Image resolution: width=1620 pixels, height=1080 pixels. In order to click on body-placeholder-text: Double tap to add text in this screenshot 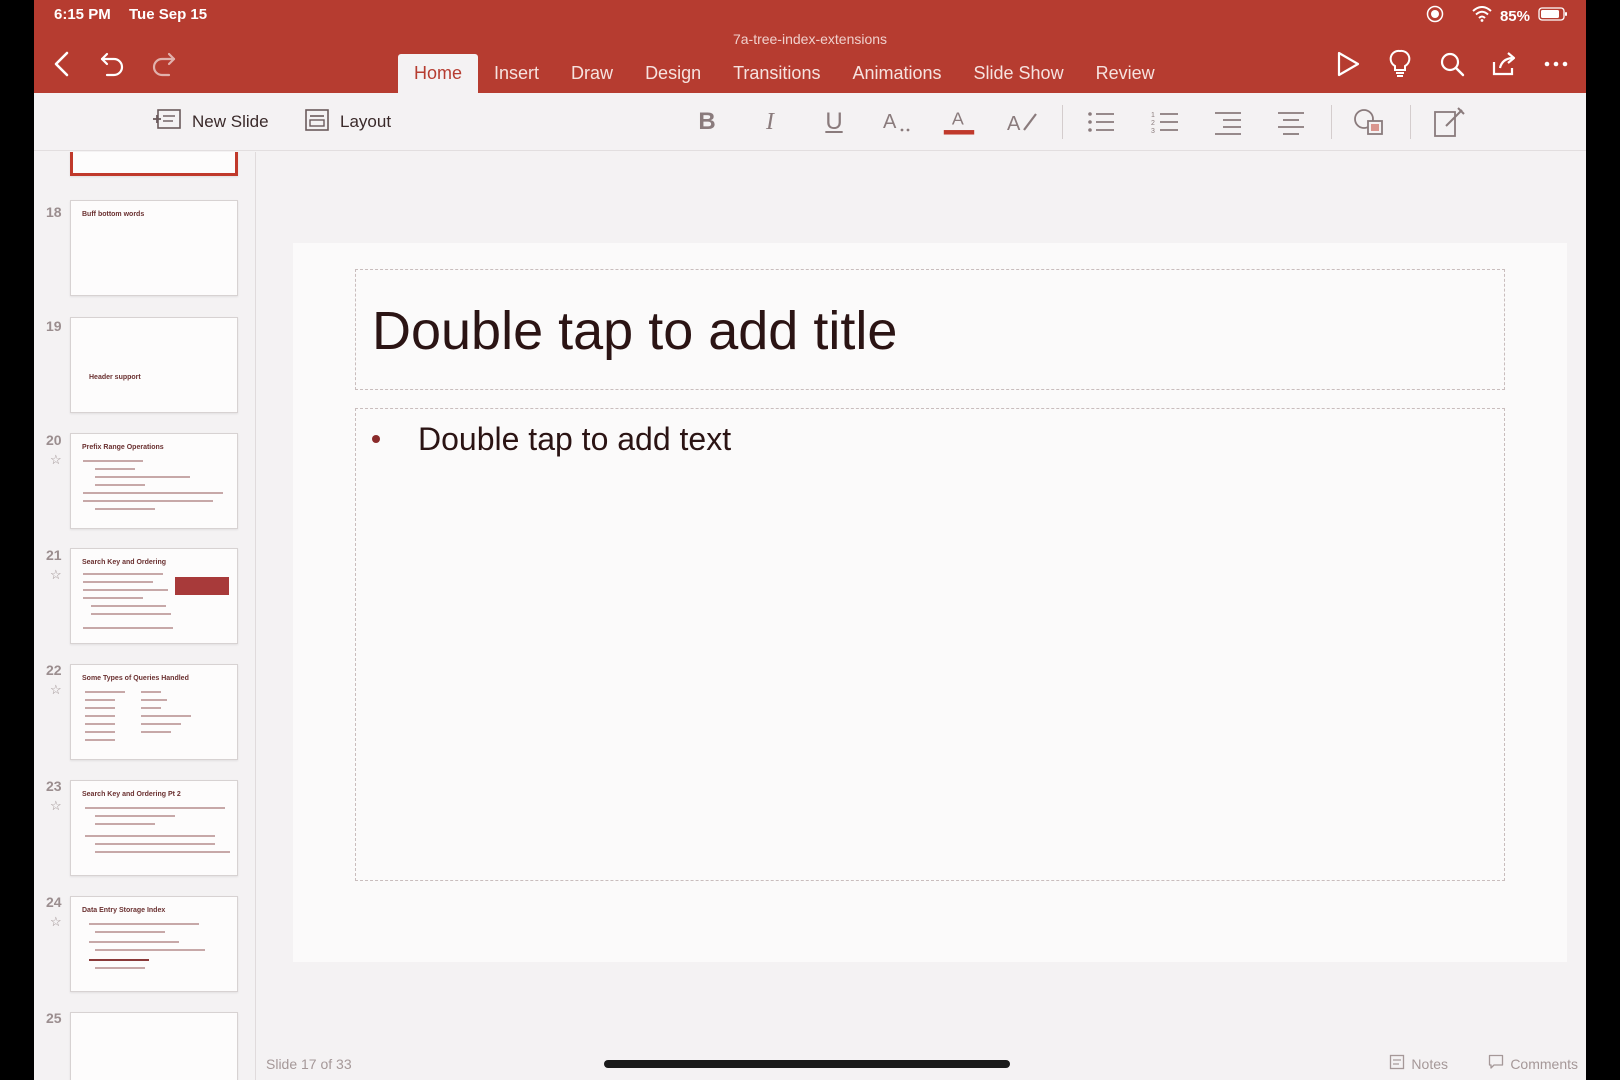, I will do `click(575, 439)`.